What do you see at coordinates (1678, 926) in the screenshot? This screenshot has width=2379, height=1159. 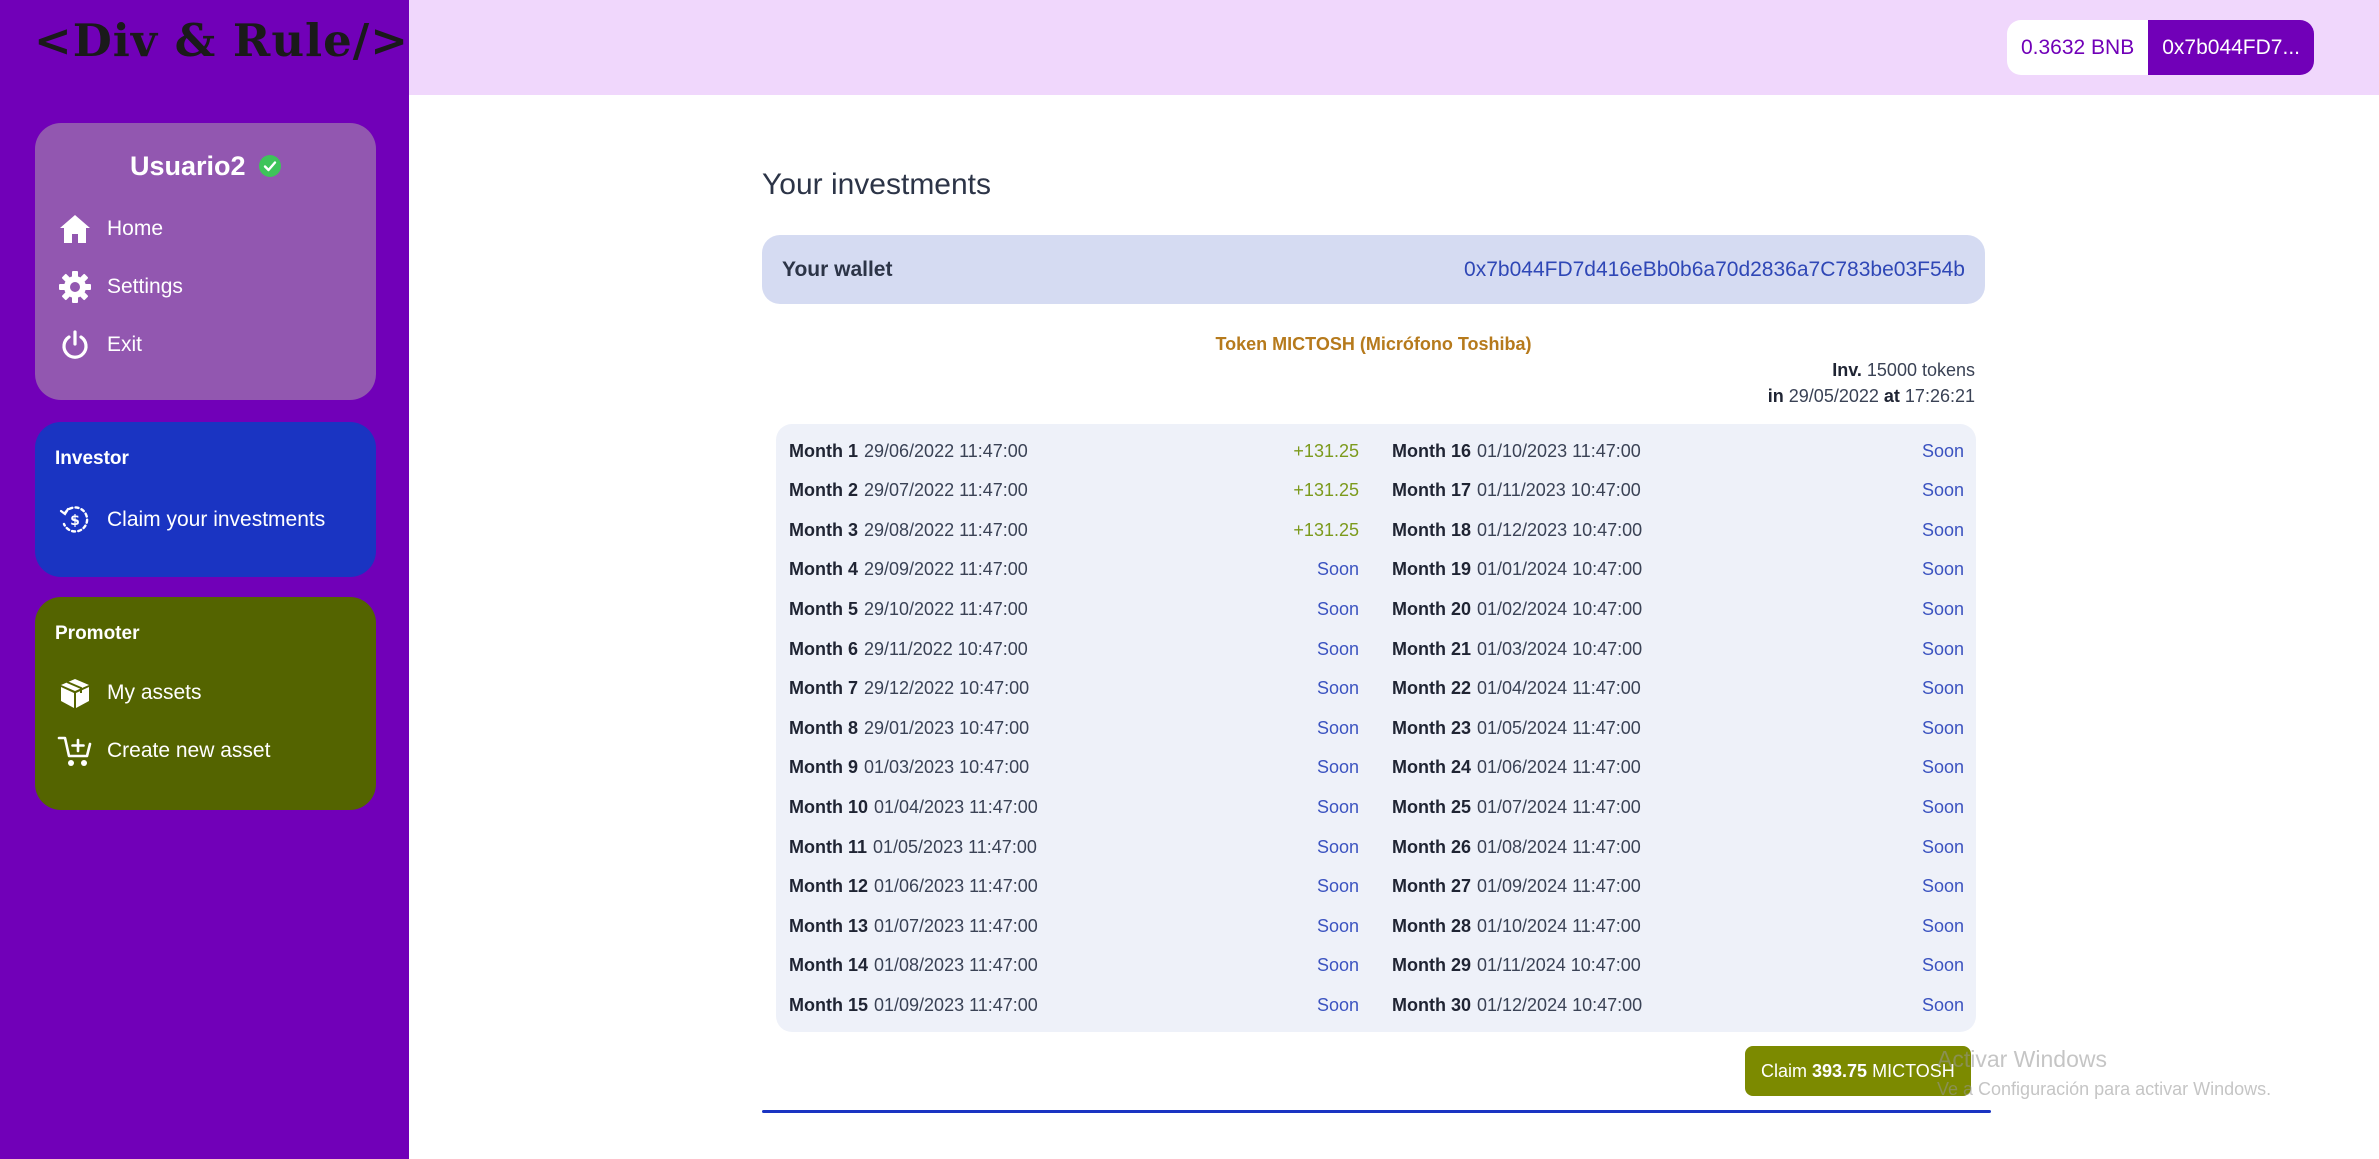 I see `month-row: Month 28 01/10/2024 11:47:00 Soon` at bounding box center [1678, 926].